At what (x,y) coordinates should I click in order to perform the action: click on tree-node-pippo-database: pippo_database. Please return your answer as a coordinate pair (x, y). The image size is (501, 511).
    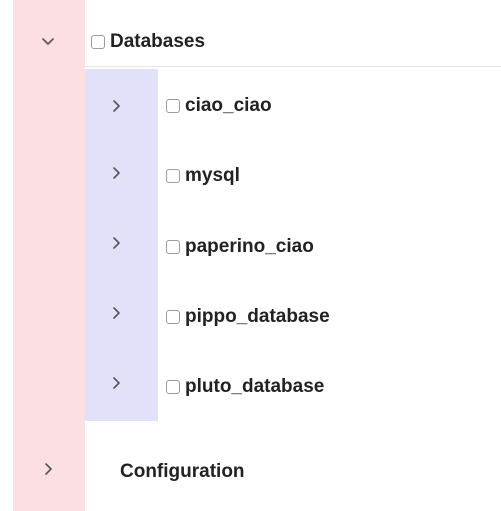
    Looking at the image, I should click on (250, 317).